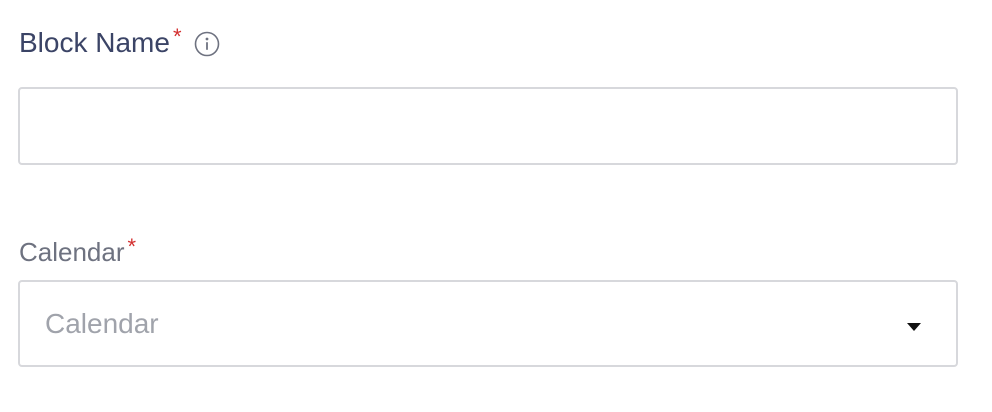 This screenshot has height=412, width=992. What do you see at coordinates (132, 246) in the screenshot?
I see `calendar-required-mark: *` at bounding box center [132, 246].